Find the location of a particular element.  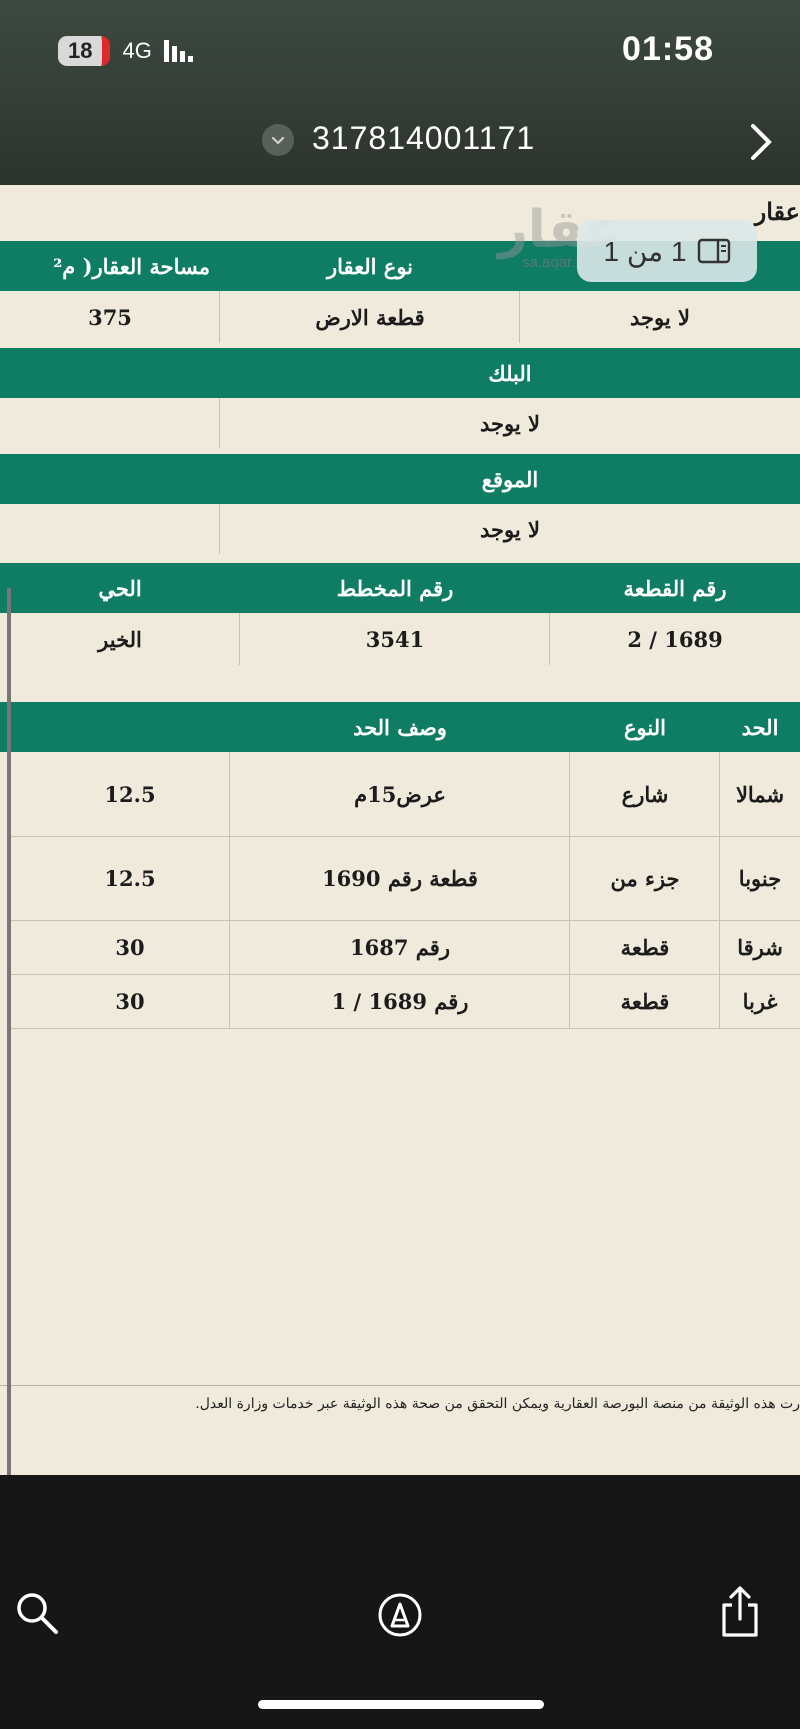

sidebar-icon is located at coordinates (713, 251).